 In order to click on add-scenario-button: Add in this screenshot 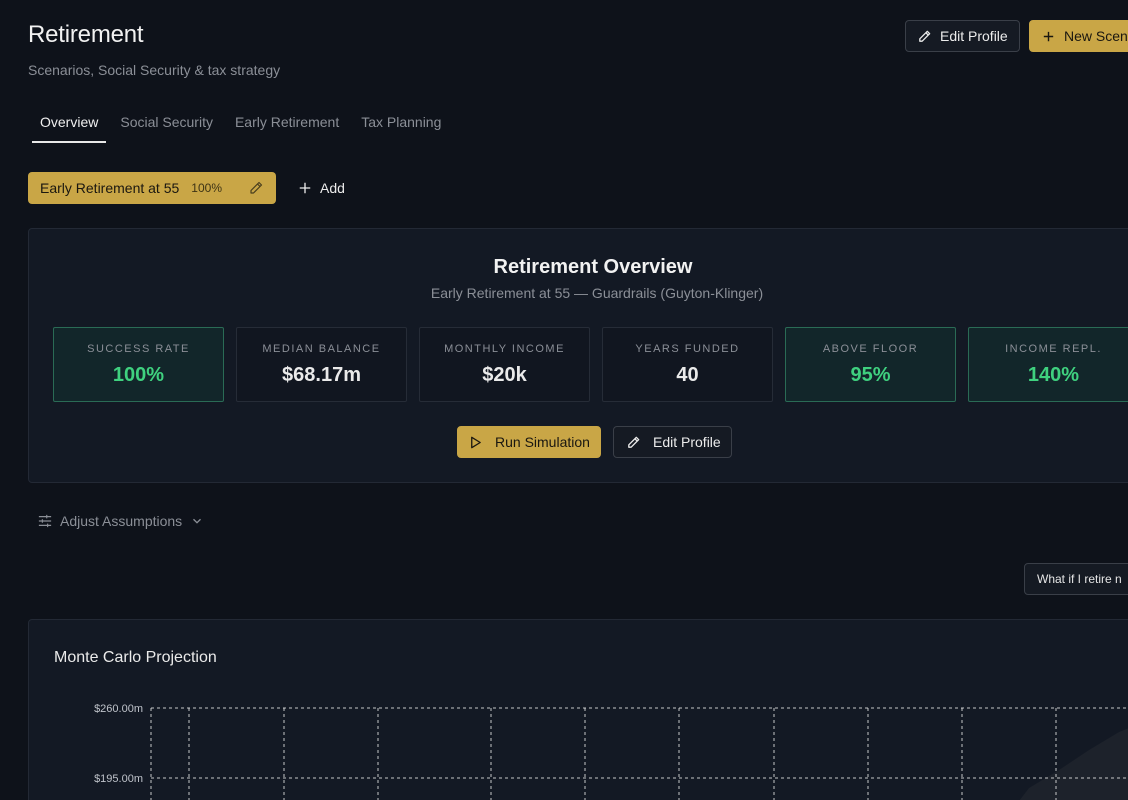, I will do `click(321, 188)`.